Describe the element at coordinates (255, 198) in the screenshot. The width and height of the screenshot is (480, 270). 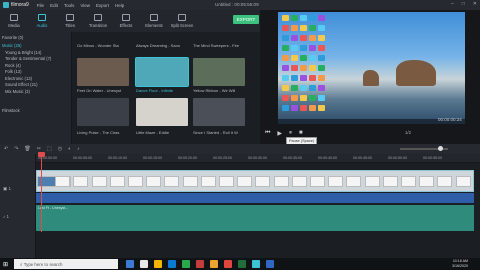
I see `audio-clip-original` at that location.